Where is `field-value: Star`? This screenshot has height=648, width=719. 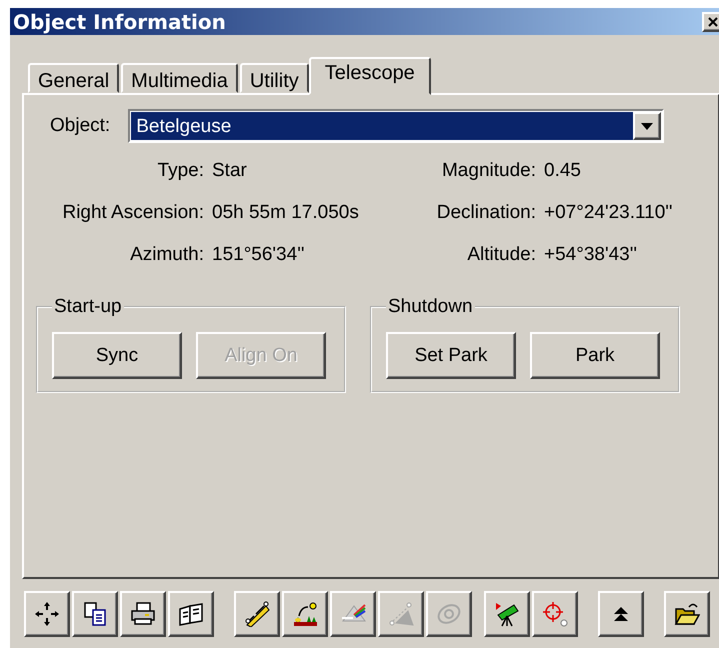 field-value: Star is located at coordinates (230, 170).